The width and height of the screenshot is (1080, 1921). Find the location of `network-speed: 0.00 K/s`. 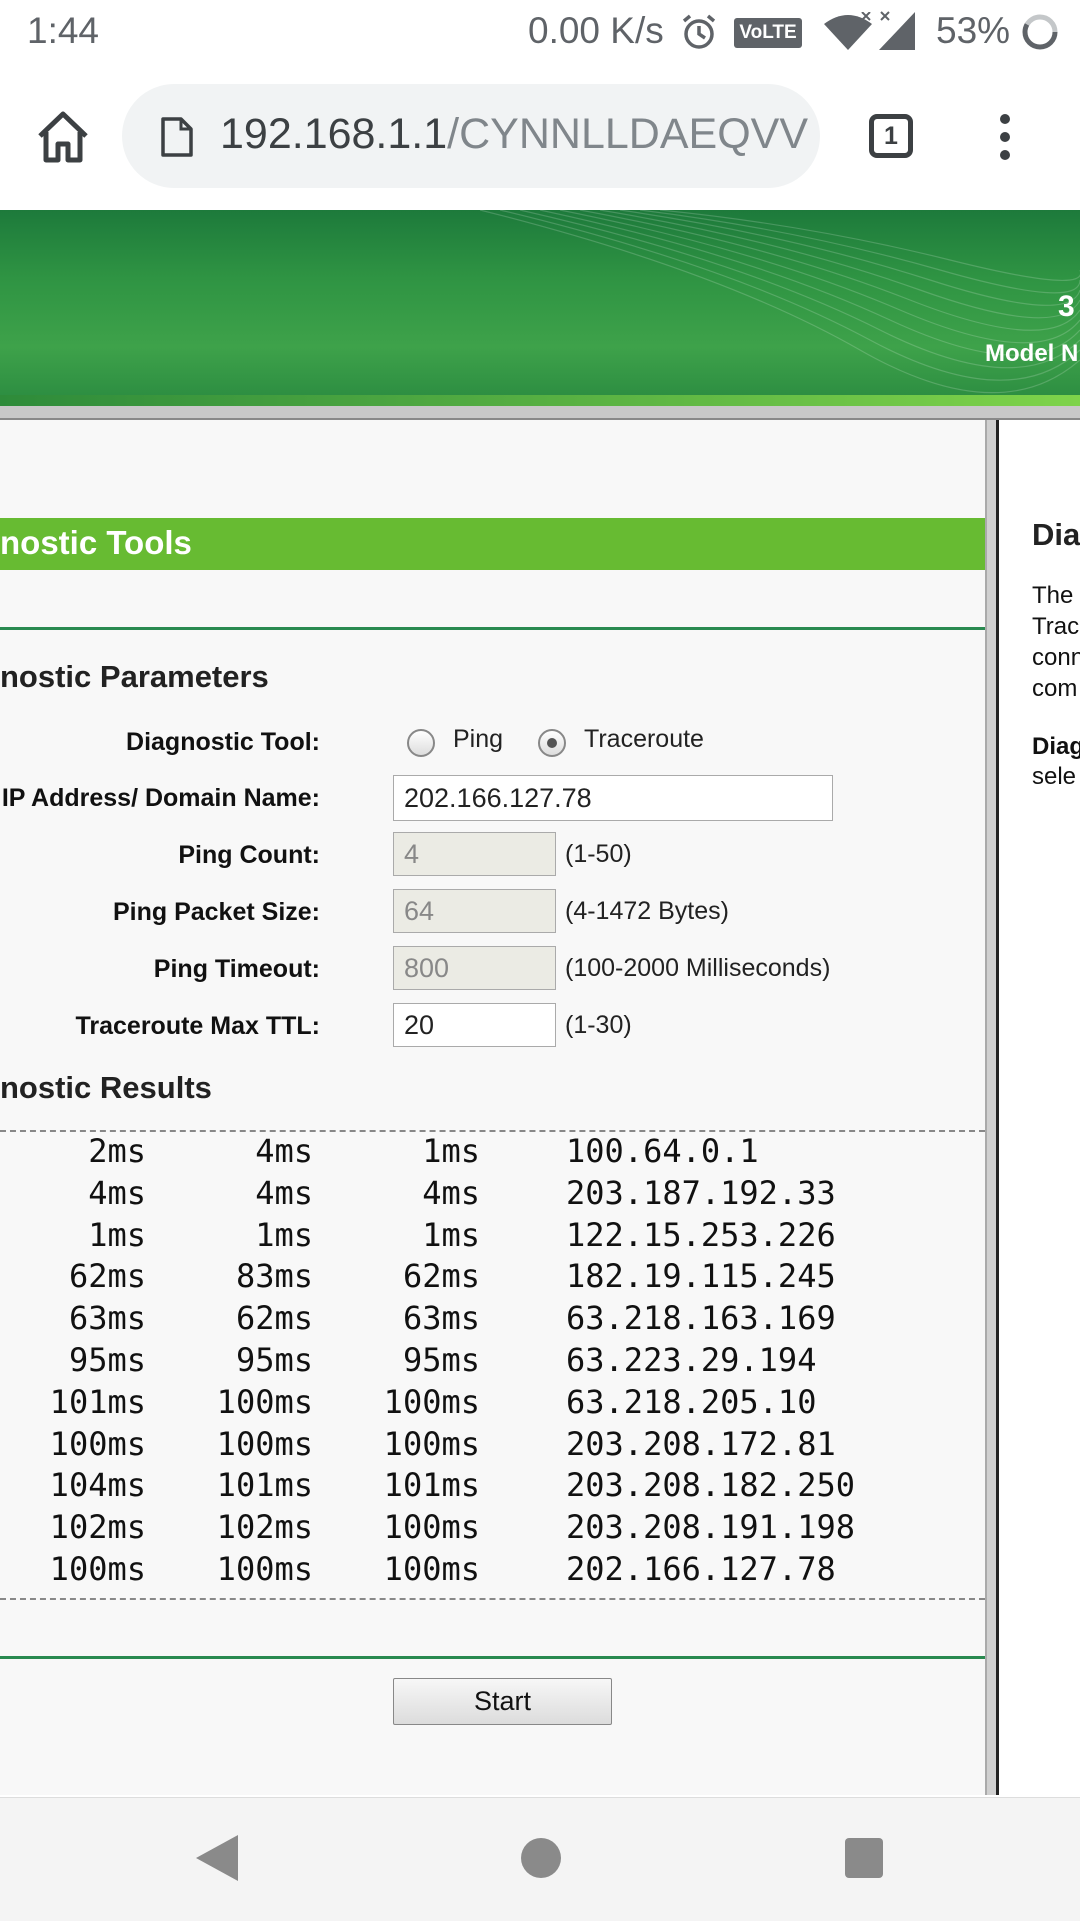

network-speed: 0.00 K/s is located at coordinates (596, 30).